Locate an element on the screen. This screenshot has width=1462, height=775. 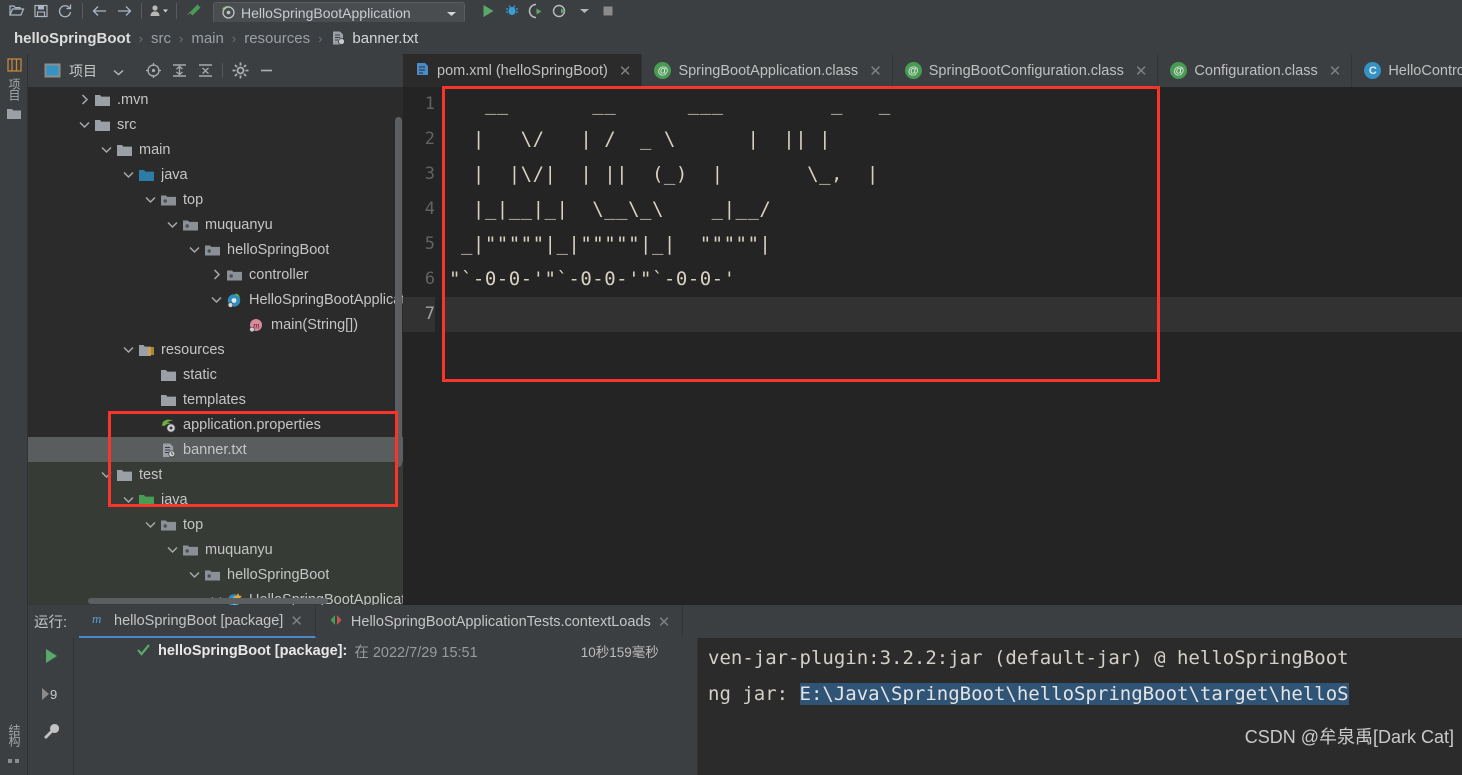
rerun-failed-icon: 9 is located at coordinates (51, 696).